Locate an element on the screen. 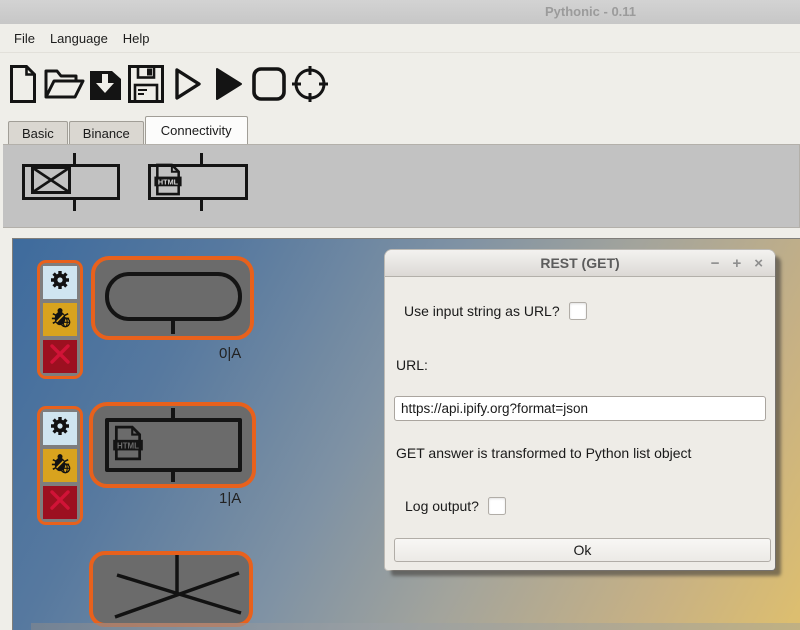 The image size is (800, 630). node-0-toolbar is located at coordinates (60, 319).